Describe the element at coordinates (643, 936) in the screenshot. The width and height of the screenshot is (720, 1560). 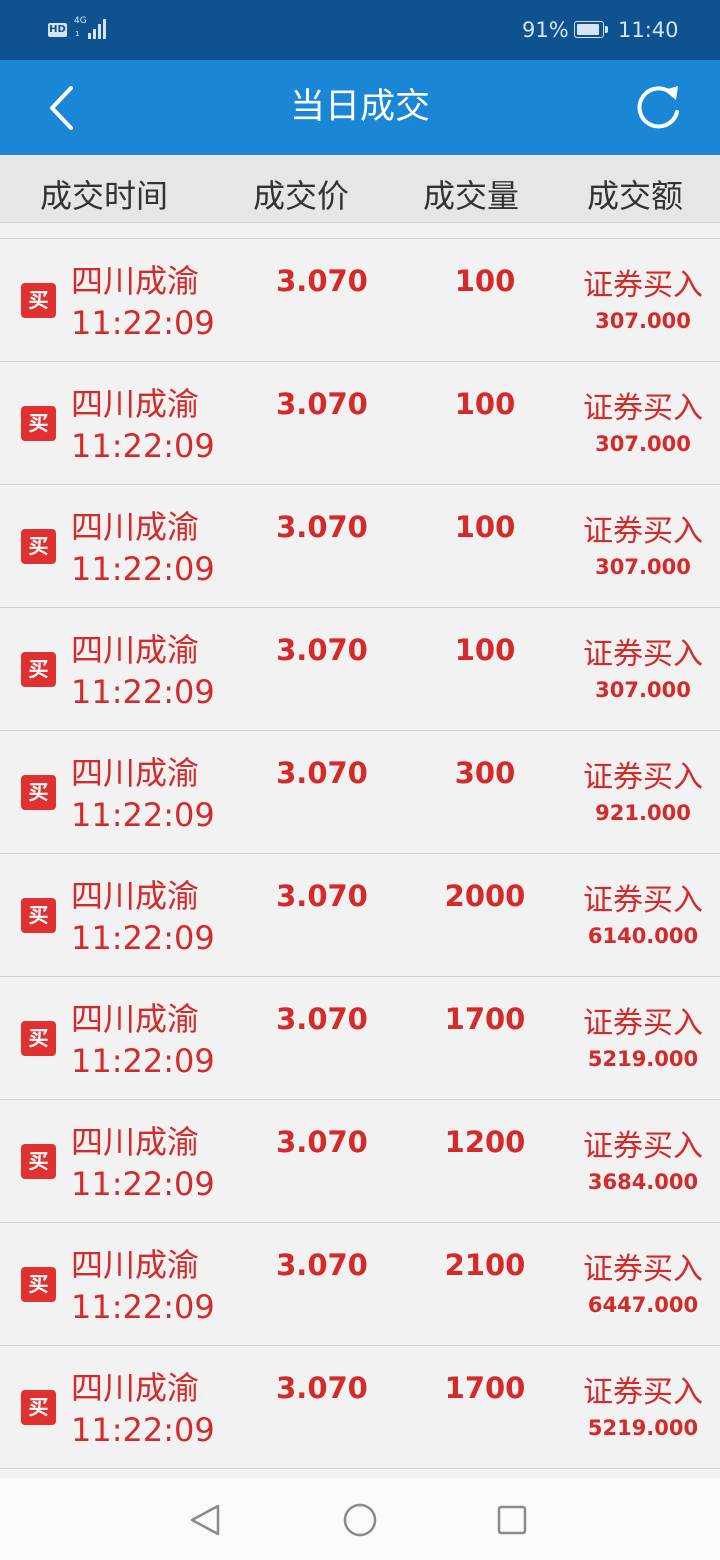
I see `trade-amount: 6140.000` at that location.